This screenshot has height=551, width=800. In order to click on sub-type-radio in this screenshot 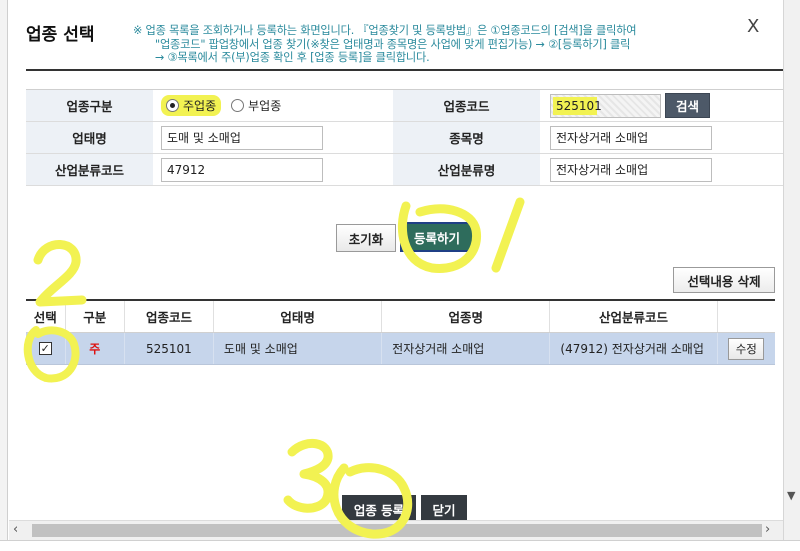, I will do `click(238, 105)`.